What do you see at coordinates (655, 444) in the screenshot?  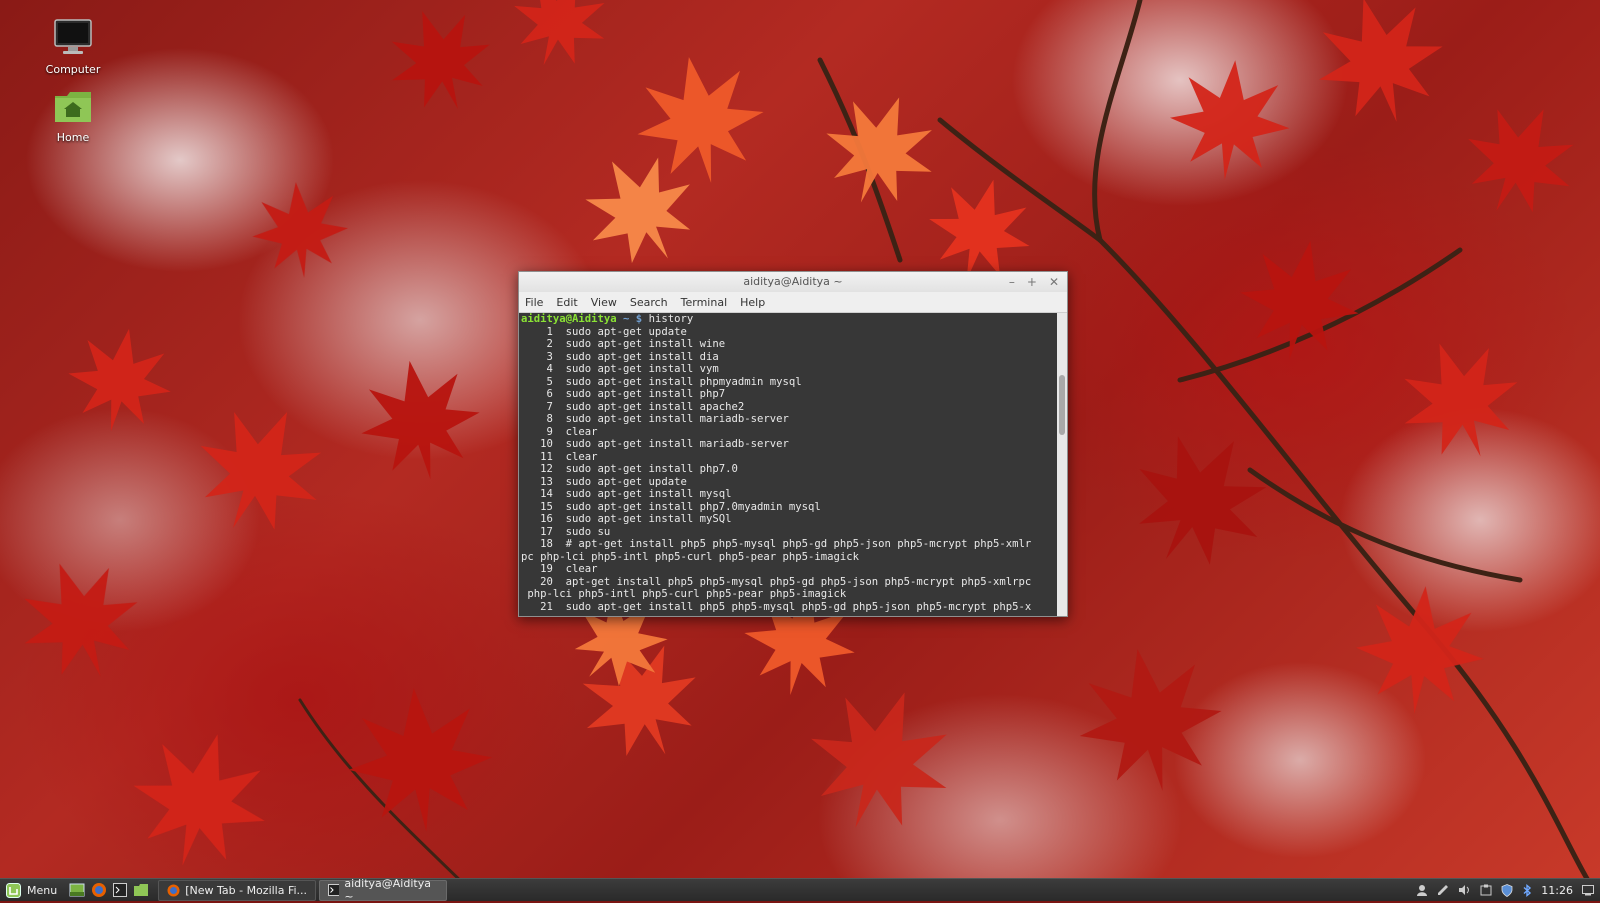 I see `terminal-line: 10 sudo apt-get install mariadb-server` at bounding box center [655, 444].